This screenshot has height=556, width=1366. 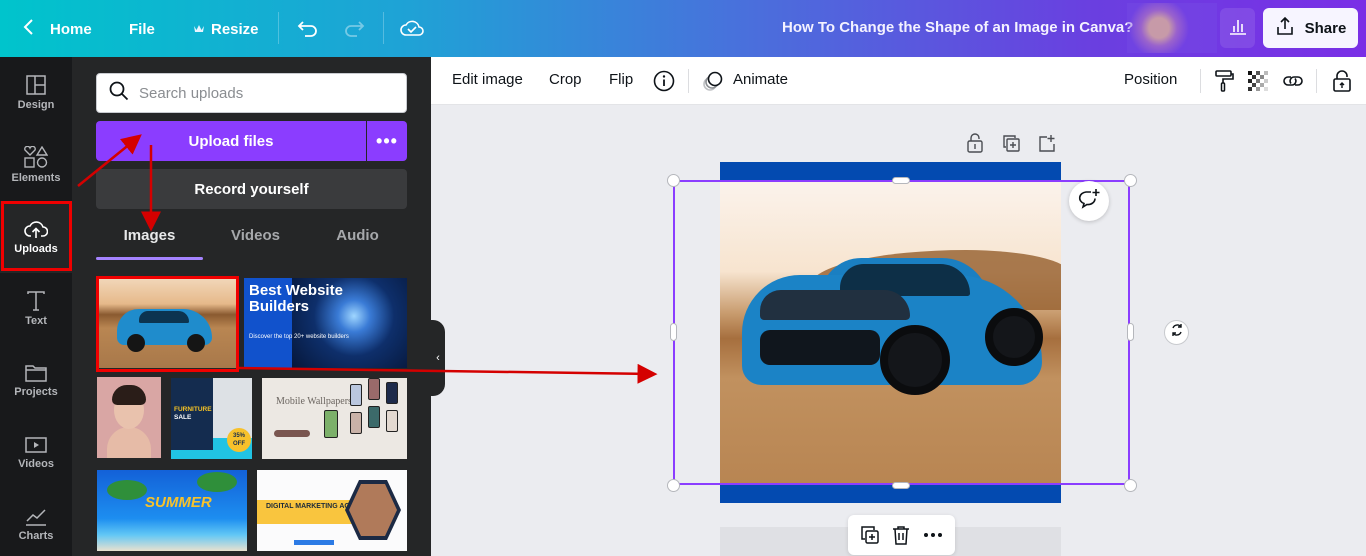 What do you see at coordinates (933, 535) in the screenshot?
I see `more-options-icon` at bounding box center [933, 535].